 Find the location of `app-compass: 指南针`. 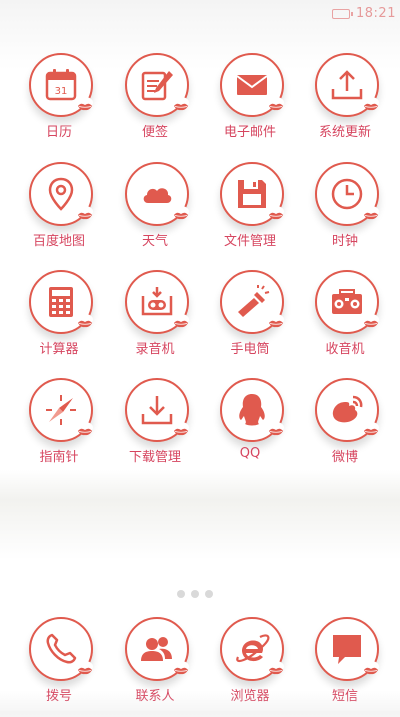

app-compass: 指南针 is located at coordinates (61, 428).